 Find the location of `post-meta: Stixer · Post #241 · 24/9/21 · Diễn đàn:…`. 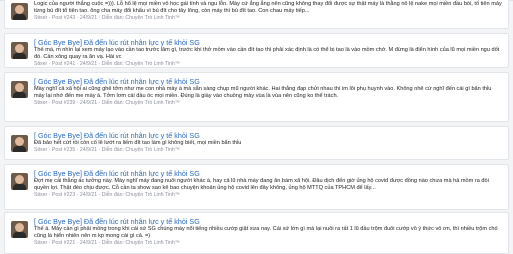

post-meta: Stixer · Post #241 · 24/9/21 · Diễn đàn:… is located at coordinates (268, 64).